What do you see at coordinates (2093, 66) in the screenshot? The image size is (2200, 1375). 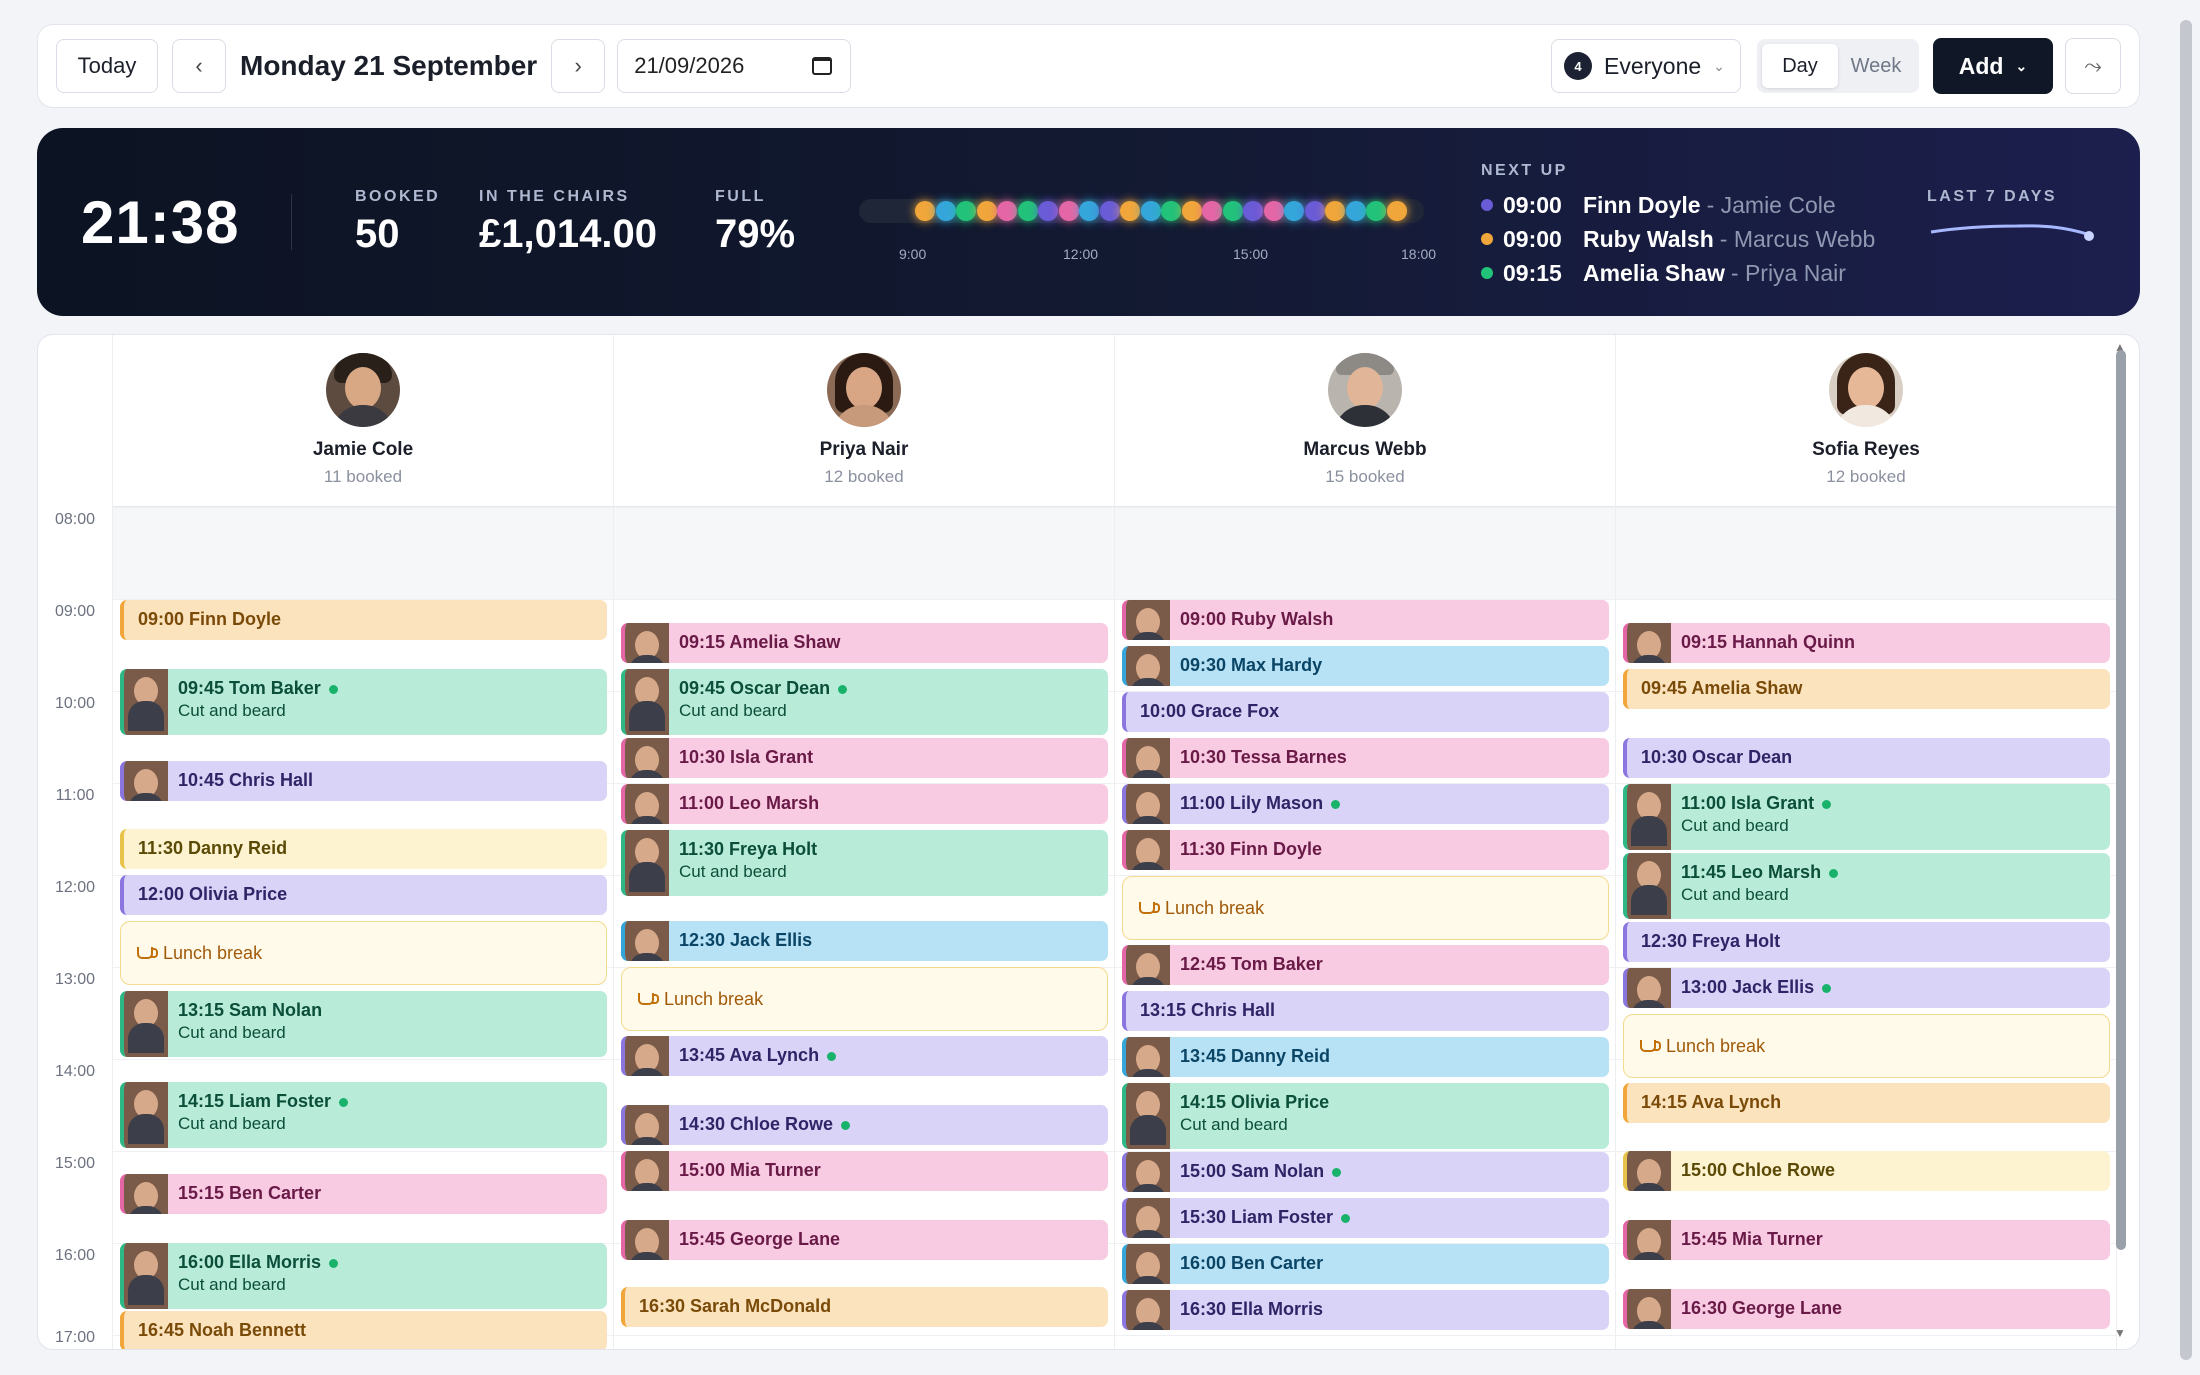 I see `collapse-button: ⤳` at bounding box center [2093, 66].